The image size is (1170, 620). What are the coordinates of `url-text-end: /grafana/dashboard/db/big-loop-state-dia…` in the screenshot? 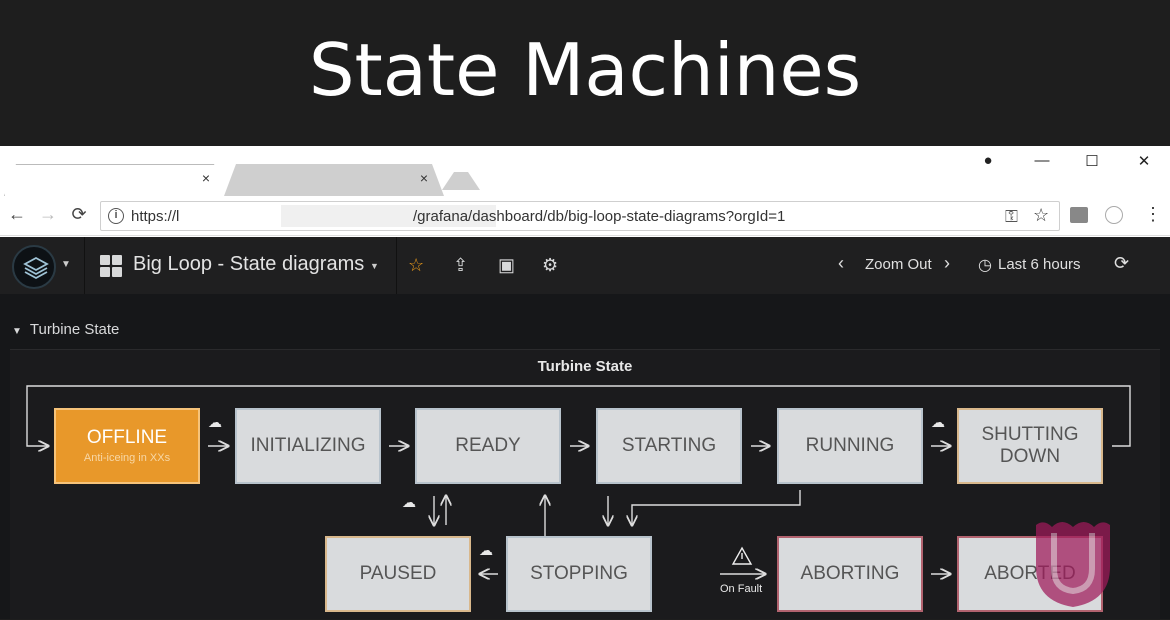 It's located at (599, 216).